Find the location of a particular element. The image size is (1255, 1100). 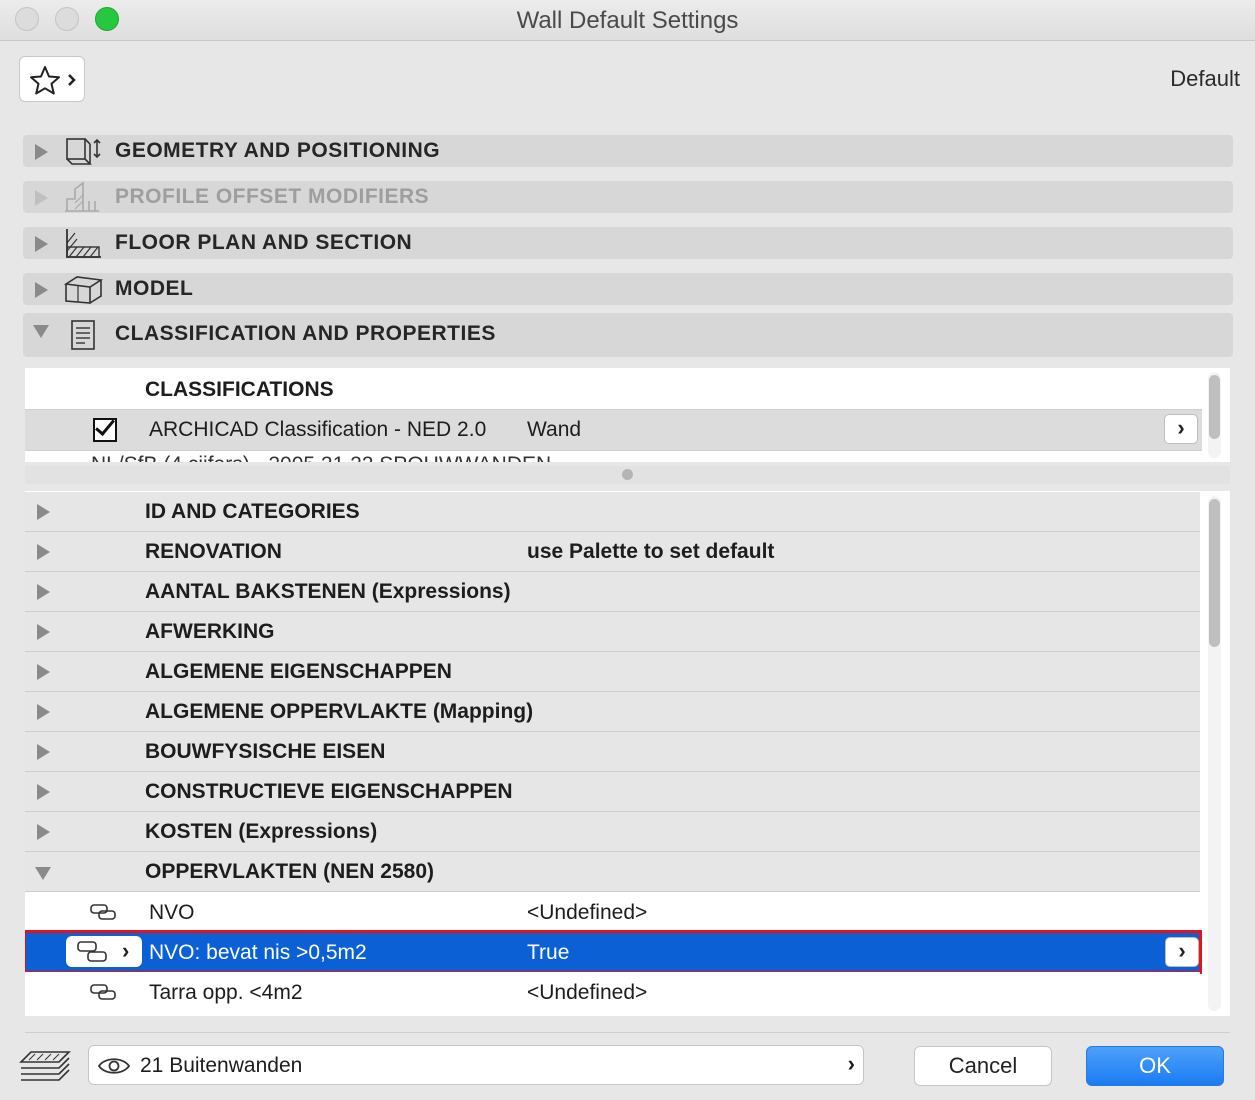

classification-row: ARCHICAD Classification - NED 2.0 Wand › is located at coordinates (613, 430).